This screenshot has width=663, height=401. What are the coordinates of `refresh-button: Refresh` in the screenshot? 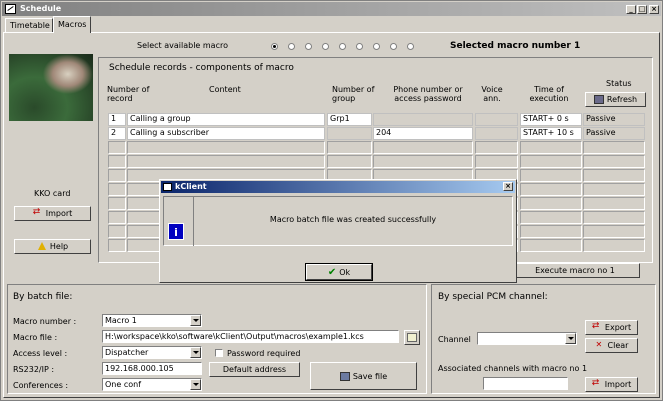 It's located at (615, 99).